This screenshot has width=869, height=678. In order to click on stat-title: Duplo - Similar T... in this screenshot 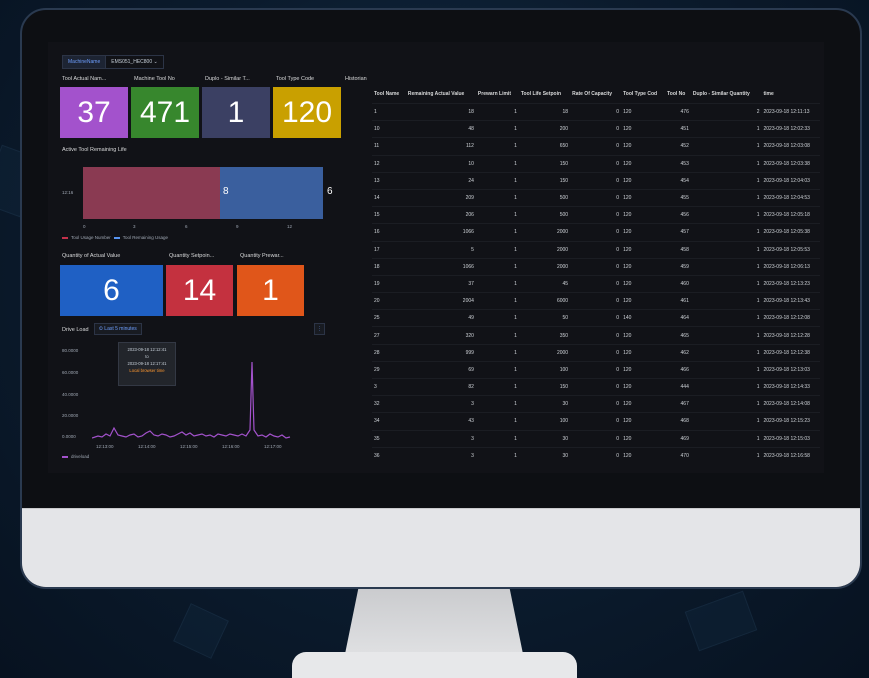, I will do `click(227, 79)`.